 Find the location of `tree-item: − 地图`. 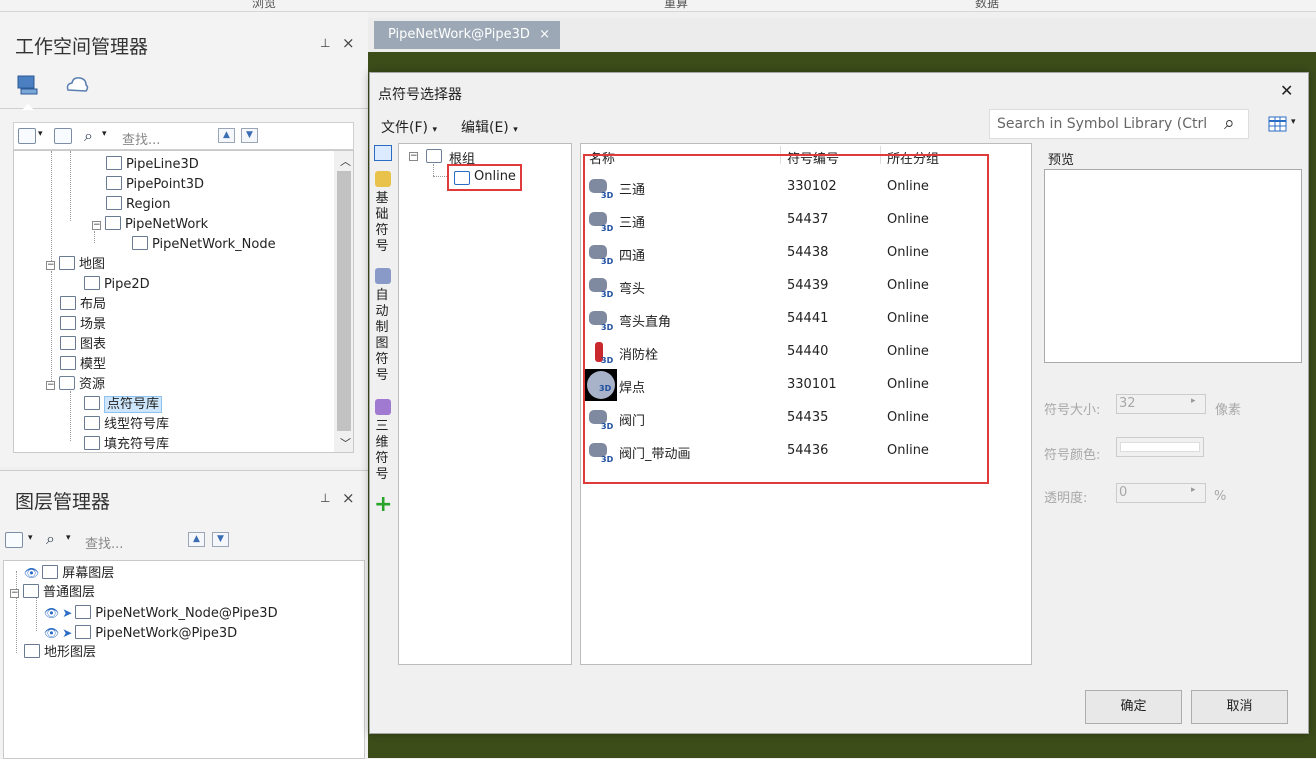

tree-item: − 地图 is located at coordinates (75, 265).